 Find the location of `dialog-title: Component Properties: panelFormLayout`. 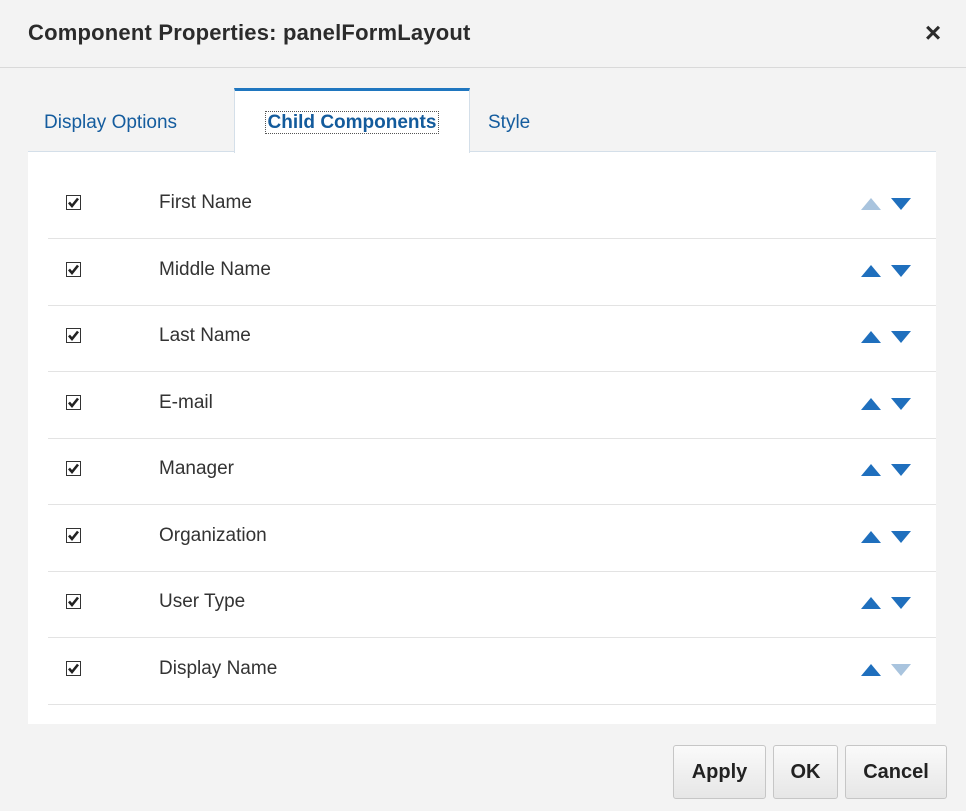

dialog-title: Component Properties: panelFormLayout is located at coordinates (249, 32).